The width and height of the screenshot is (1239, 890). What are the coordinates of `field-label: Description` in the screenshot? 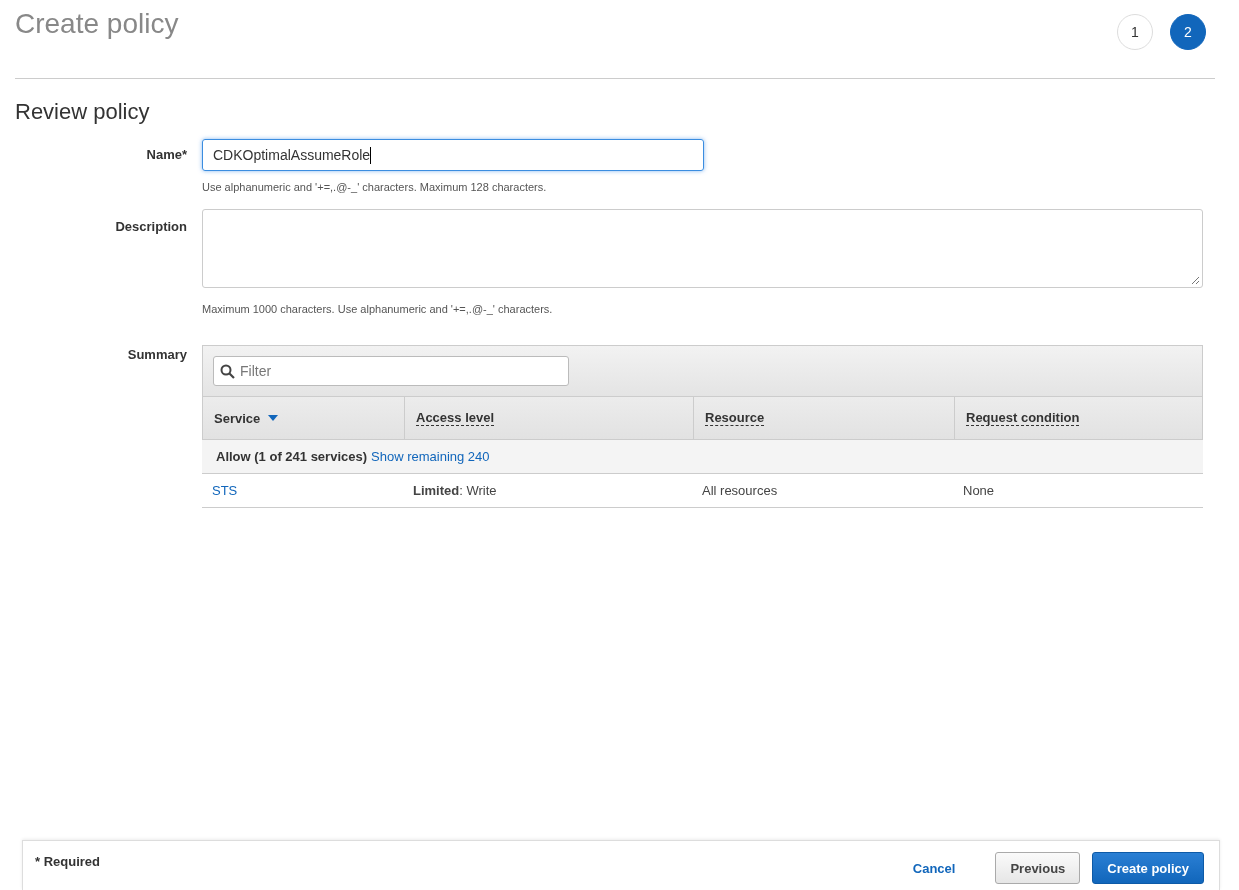 It's located at (150, 227).